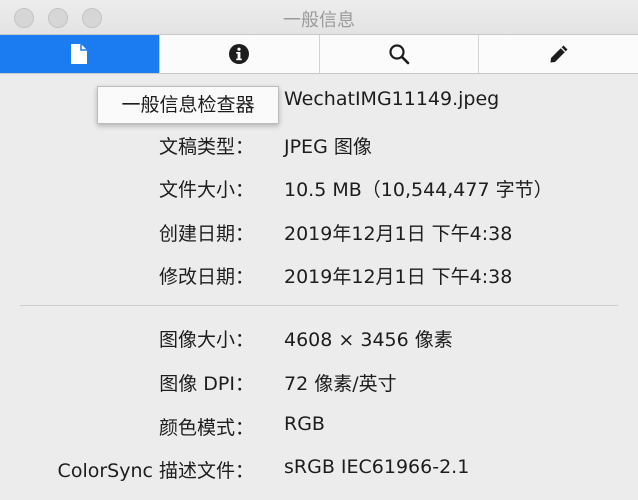 The width and height of the screenshot is (638, 500). What do you see at coordinates (155, 471) in the screenshot?
I see `profile-label: ColorSync 描述文件：` at bounding box center [155, 471].